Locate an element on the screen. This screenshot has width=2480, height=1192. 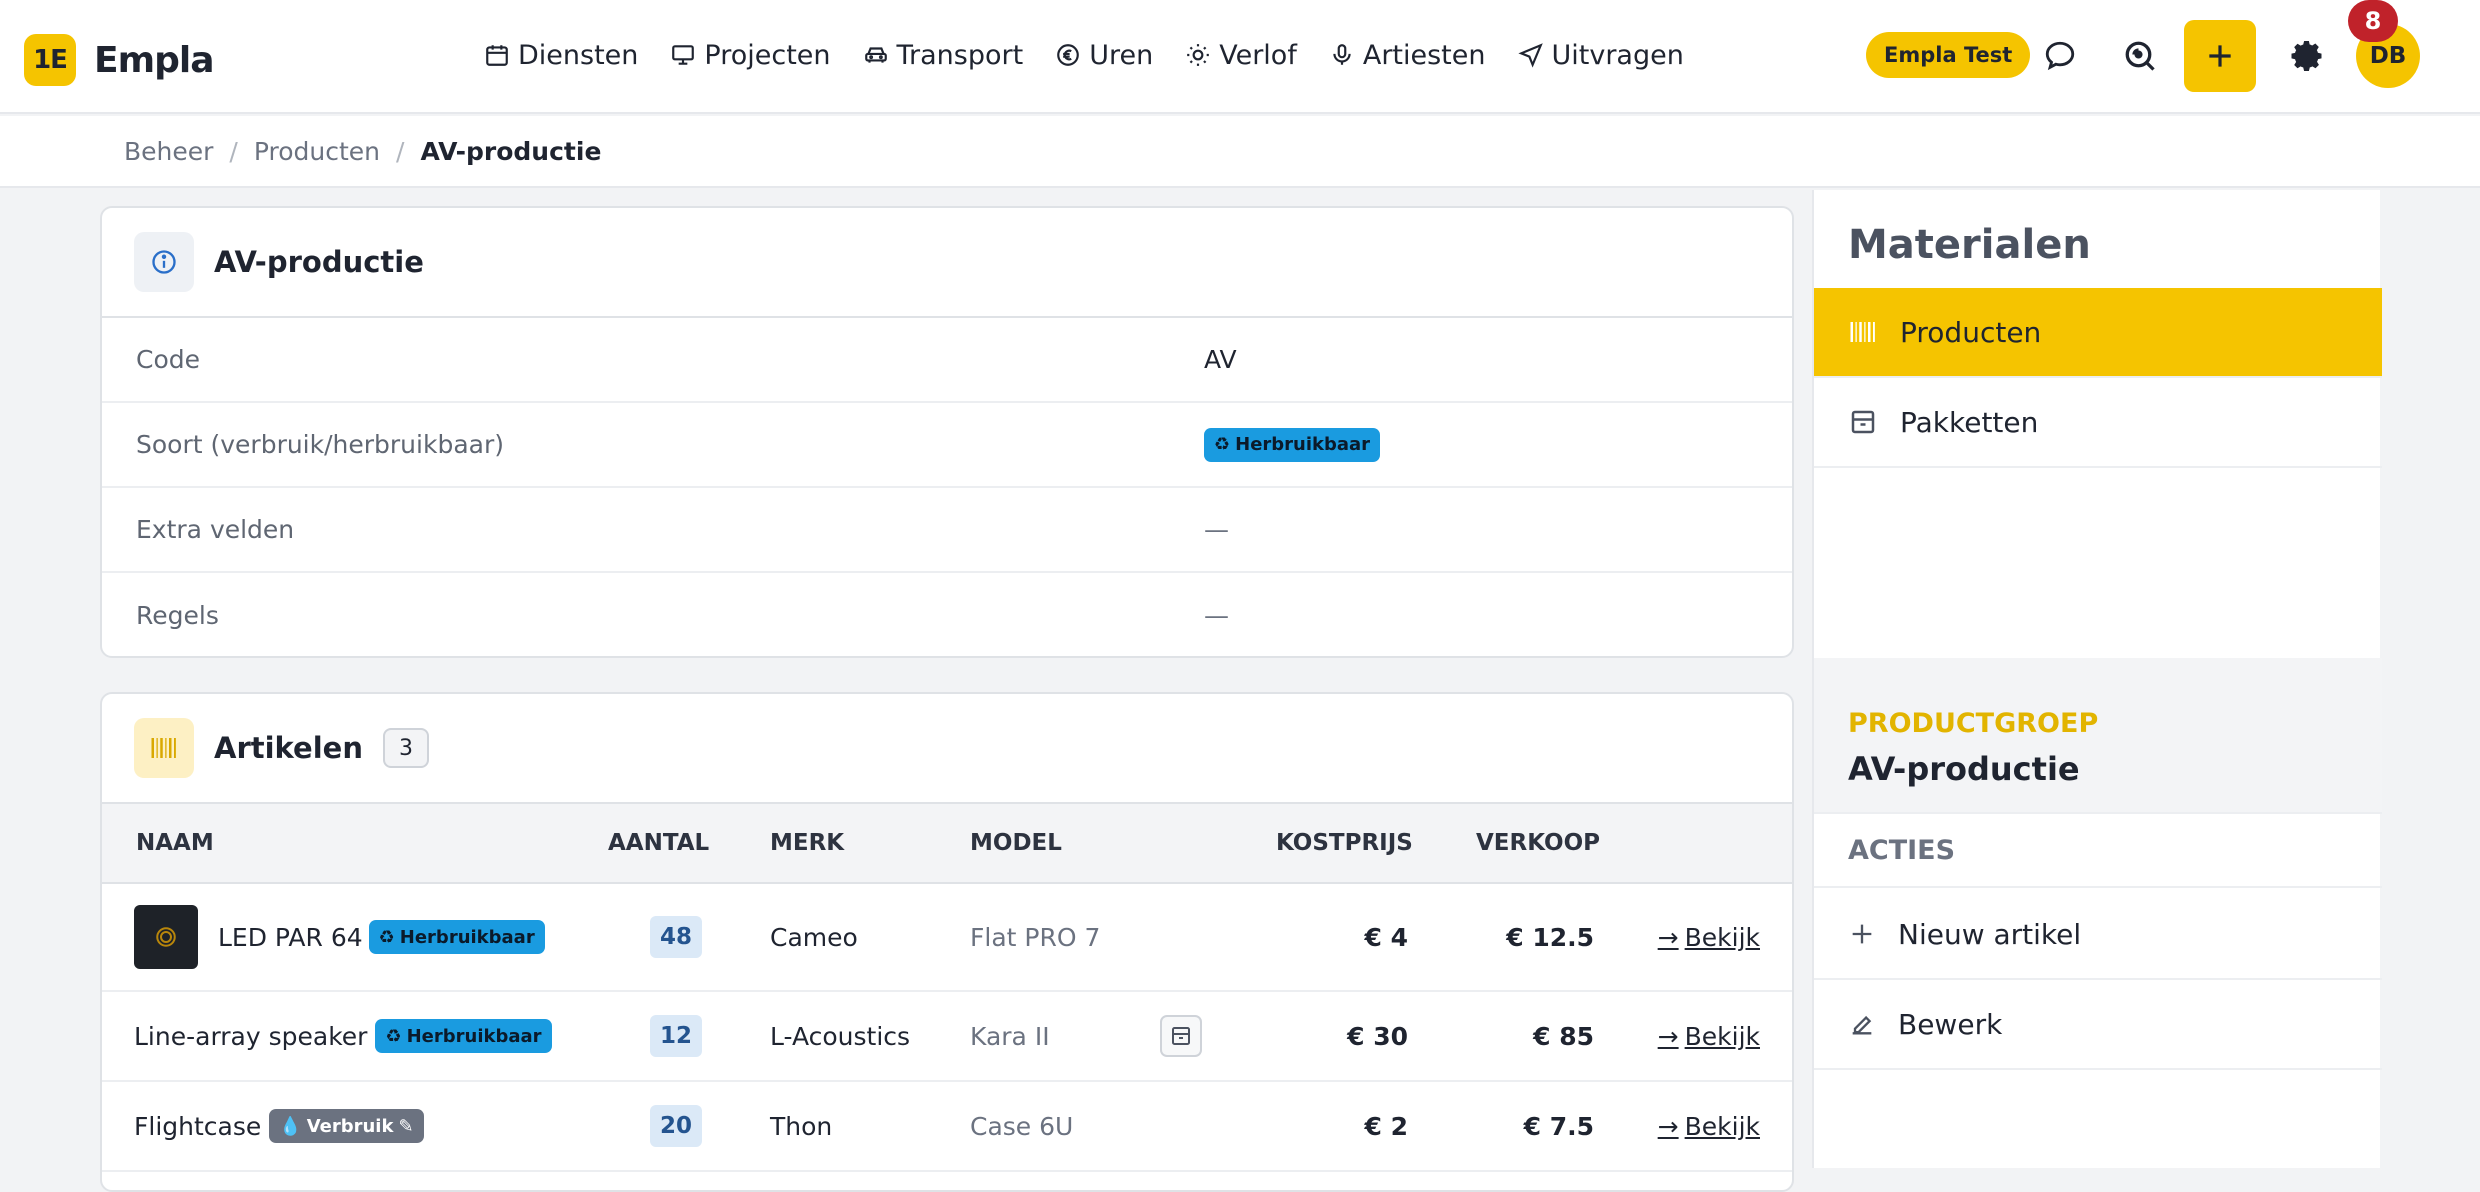
cell-merk: Cameo is located at coordinates (814, 937).